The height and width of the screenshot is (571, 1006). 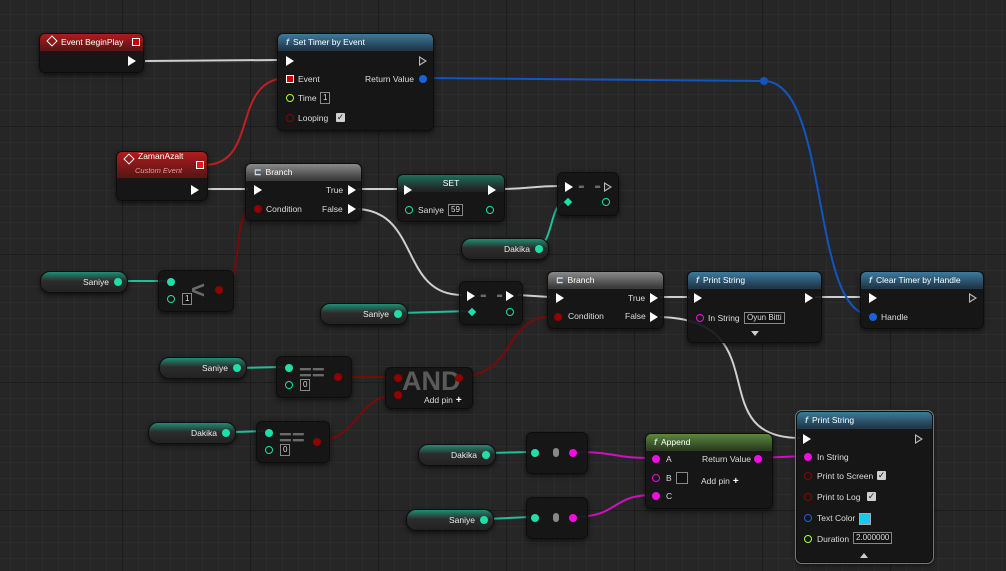 What do you see at coordinates (871, 496) in the screenshot?
I see `print-to-log-checkbox: ✓` at bounding box center [871, 496].